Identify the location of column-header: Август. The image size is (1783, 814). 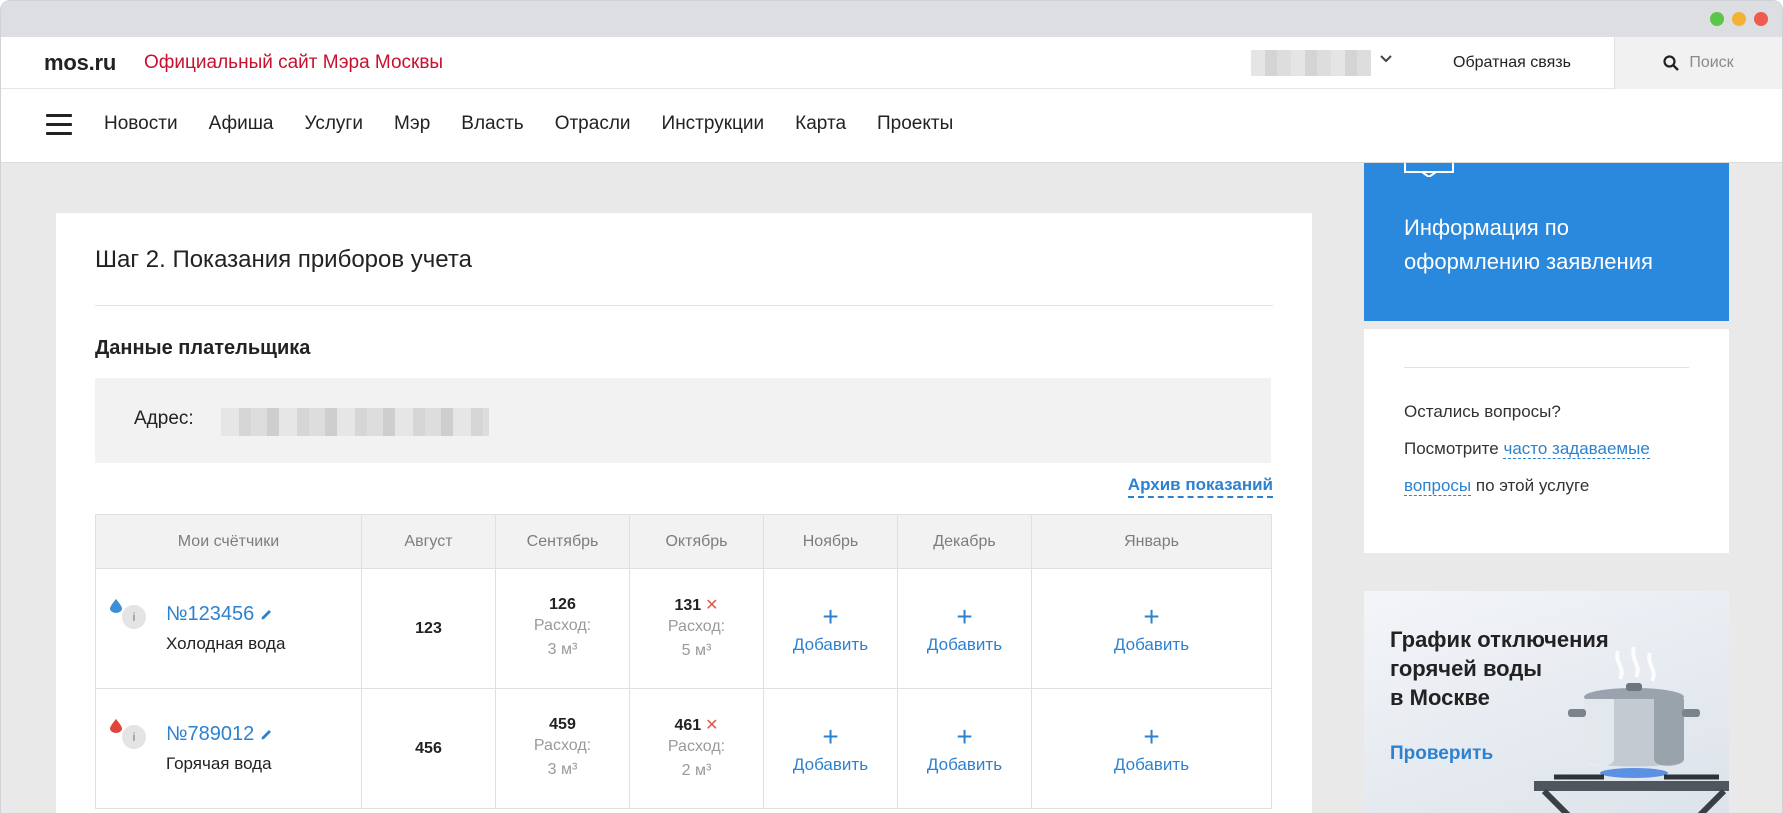
(428, 541).